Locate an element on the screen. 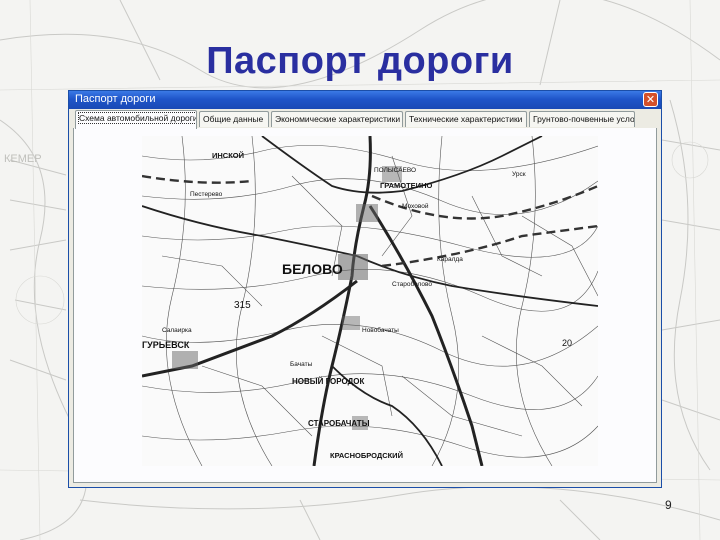 The height and width of the screenshot is (540, 720). map-label-krasnobrodsky: КРАСНОБРОДСКИЙ is located at coordinates (366, 455).